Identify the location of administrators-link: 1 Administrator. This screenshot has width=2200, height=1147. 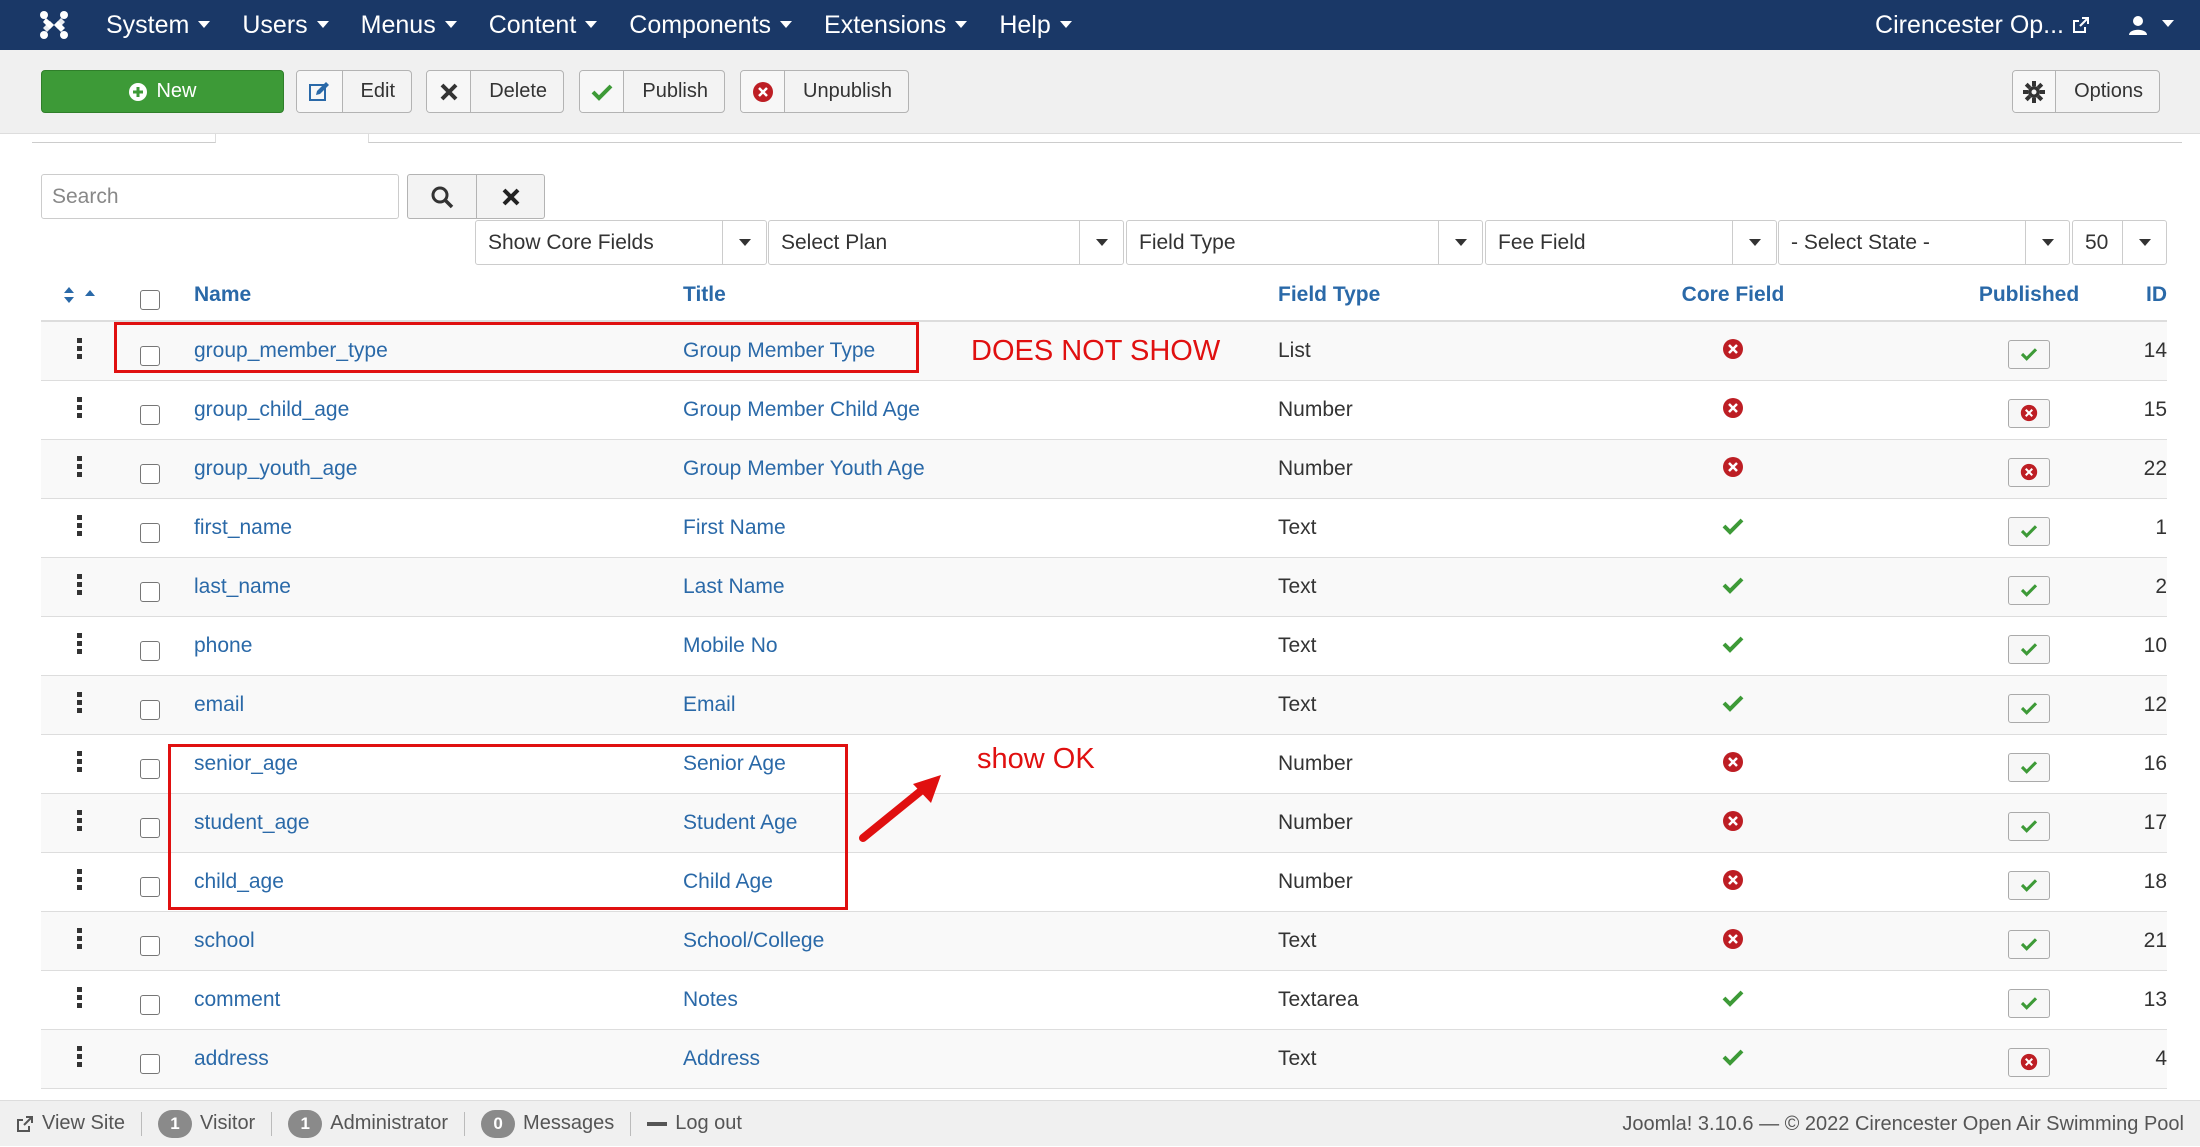
(368, 1123).